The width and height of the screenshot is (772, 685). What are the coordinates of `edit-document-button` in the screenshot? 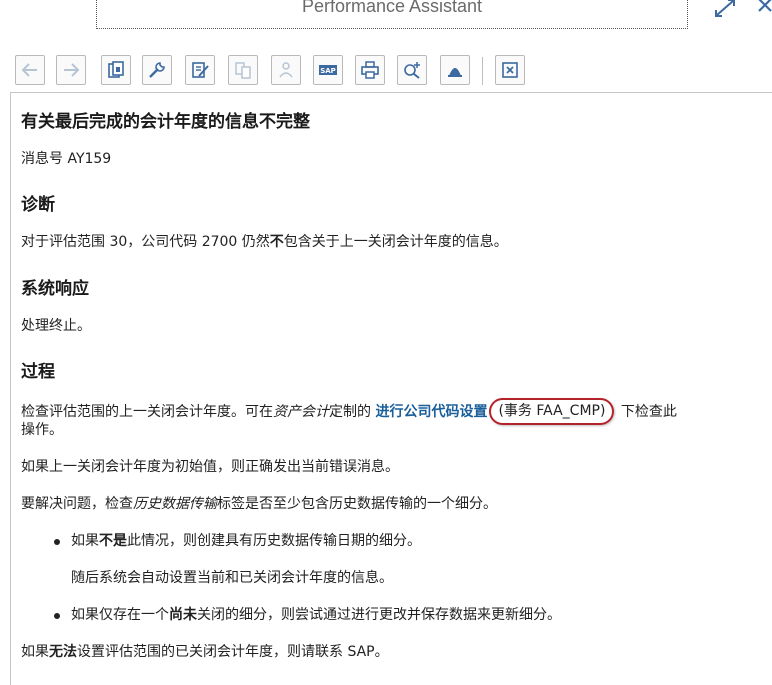 It's located at (200, 70).